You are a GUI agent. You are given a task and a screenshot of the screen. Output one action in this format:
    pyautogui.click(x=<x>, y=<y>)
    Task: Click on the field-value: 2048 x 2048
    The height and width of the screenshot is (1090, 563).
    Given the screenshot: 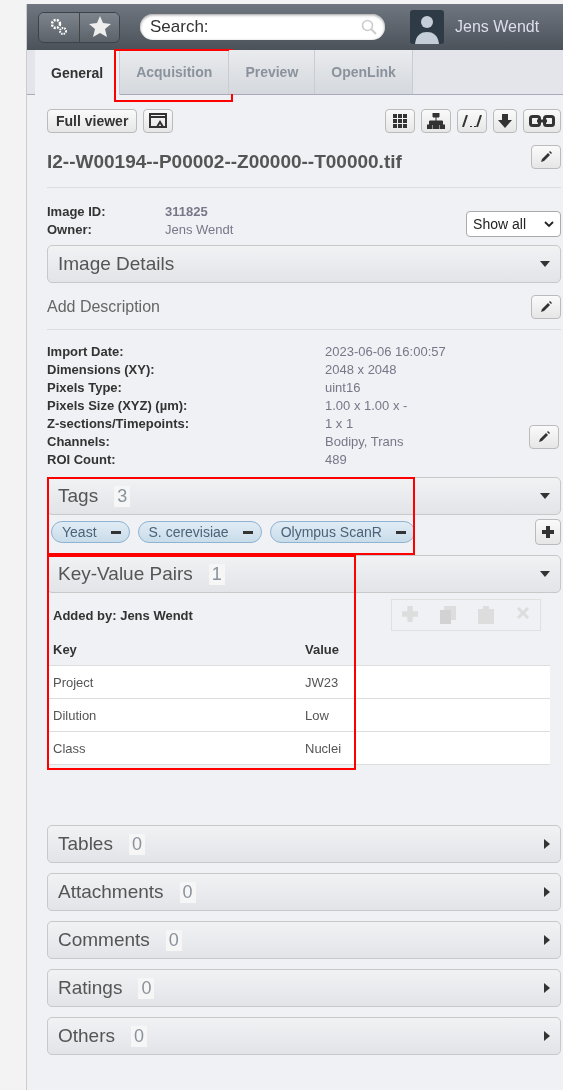 What is the action you would take?
    pyautogui.click(x=361, y=369)
    